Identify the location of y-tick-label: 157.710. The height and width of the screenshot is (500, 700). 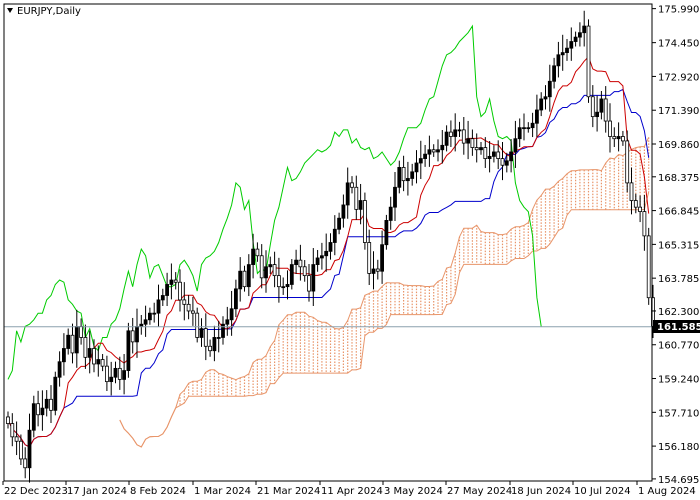
(678, 413).